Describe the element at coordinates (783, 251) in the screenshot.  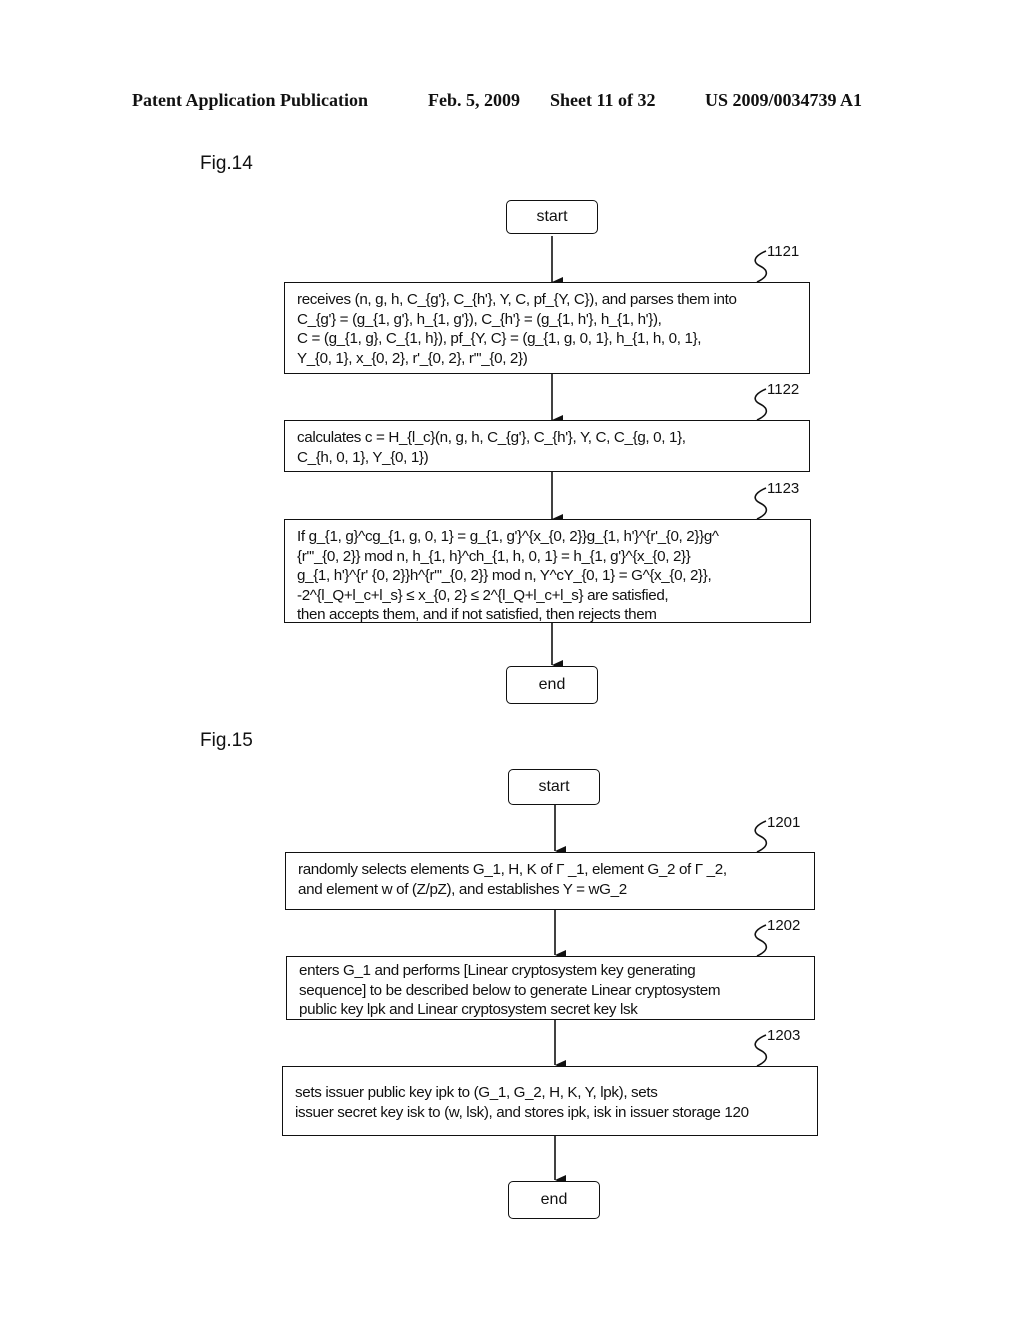
I see `fig14-ref-1121: 1121` at that location.